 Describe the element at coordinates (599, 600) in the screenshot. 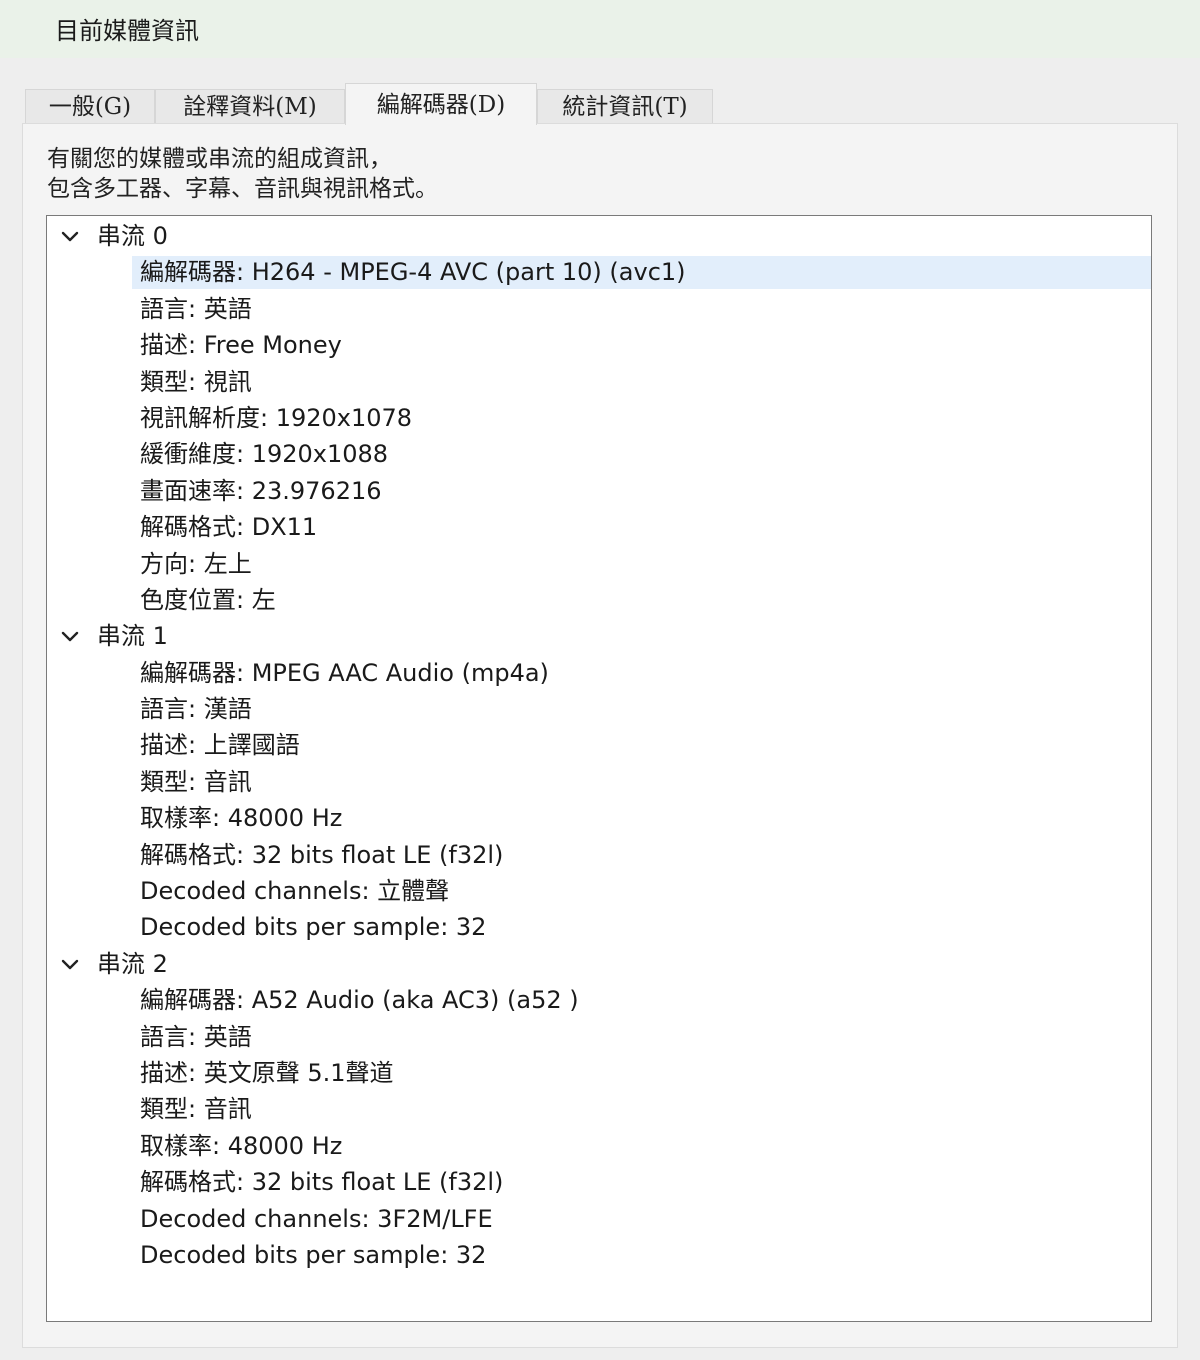

I see `tree-item: 色度位置: 左` at that location.